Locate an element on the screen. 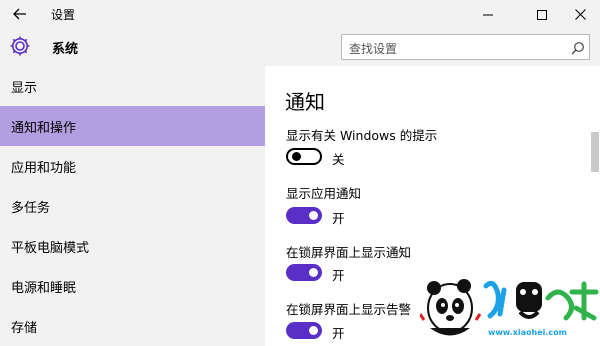 The height and width of the screenshot is (346, 600). sidebar-item-label: 应用和功能 is located at coordinates (44, 168).